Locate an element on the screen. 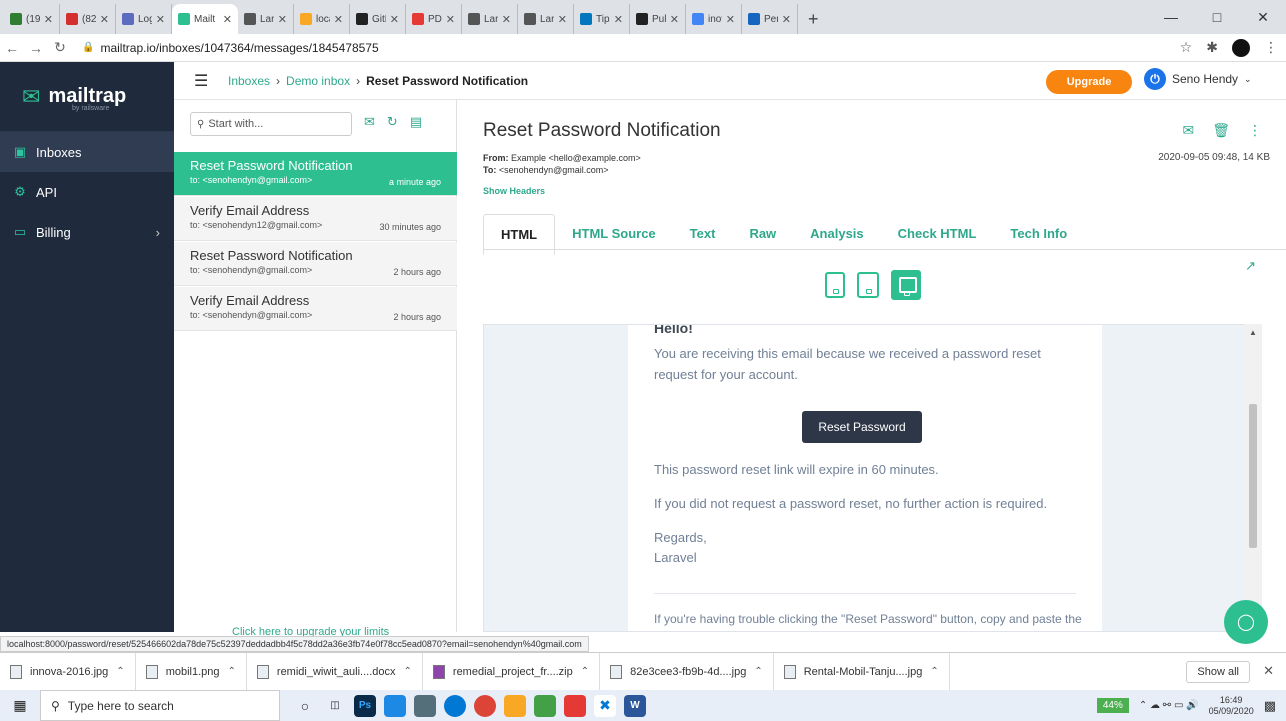 This screenshot has height=721, width=1286. download-item: Rental-Mobil-Tanju....jpg ⌃ is located at coordinates (862, 671).